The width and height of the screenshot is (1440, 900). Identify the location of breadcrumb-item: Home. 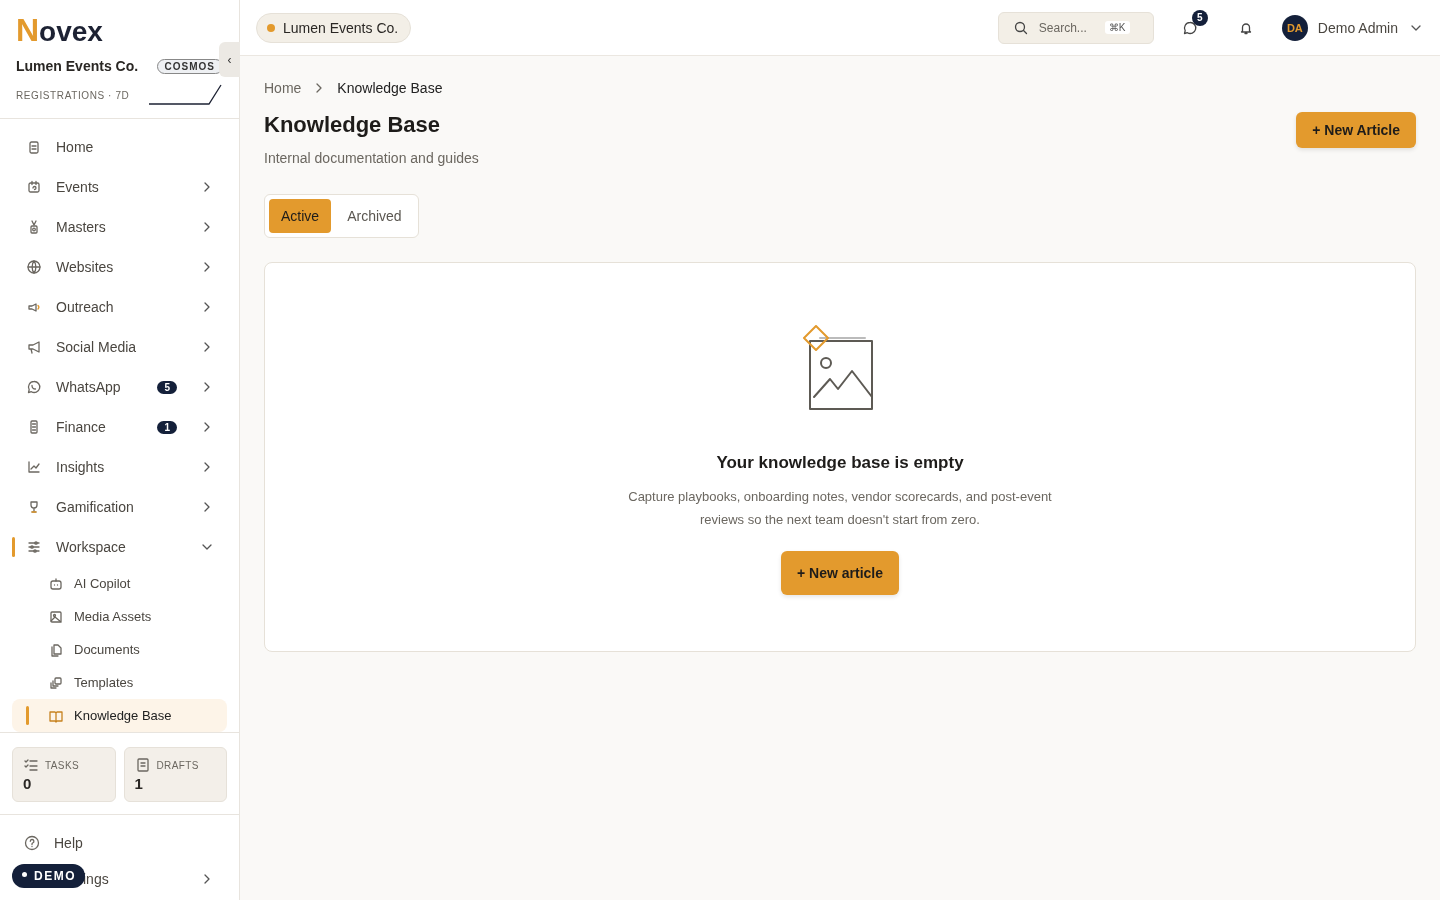
(283, 88).